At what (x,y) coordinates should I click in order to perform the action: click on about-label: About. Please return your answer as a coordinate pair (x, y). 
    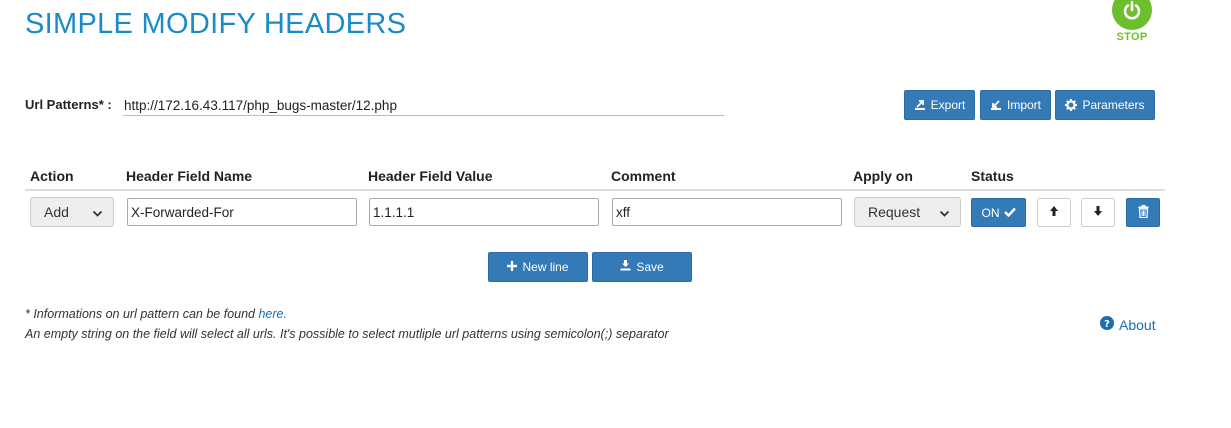
    Looking at the image, I should click on (1137, 324).